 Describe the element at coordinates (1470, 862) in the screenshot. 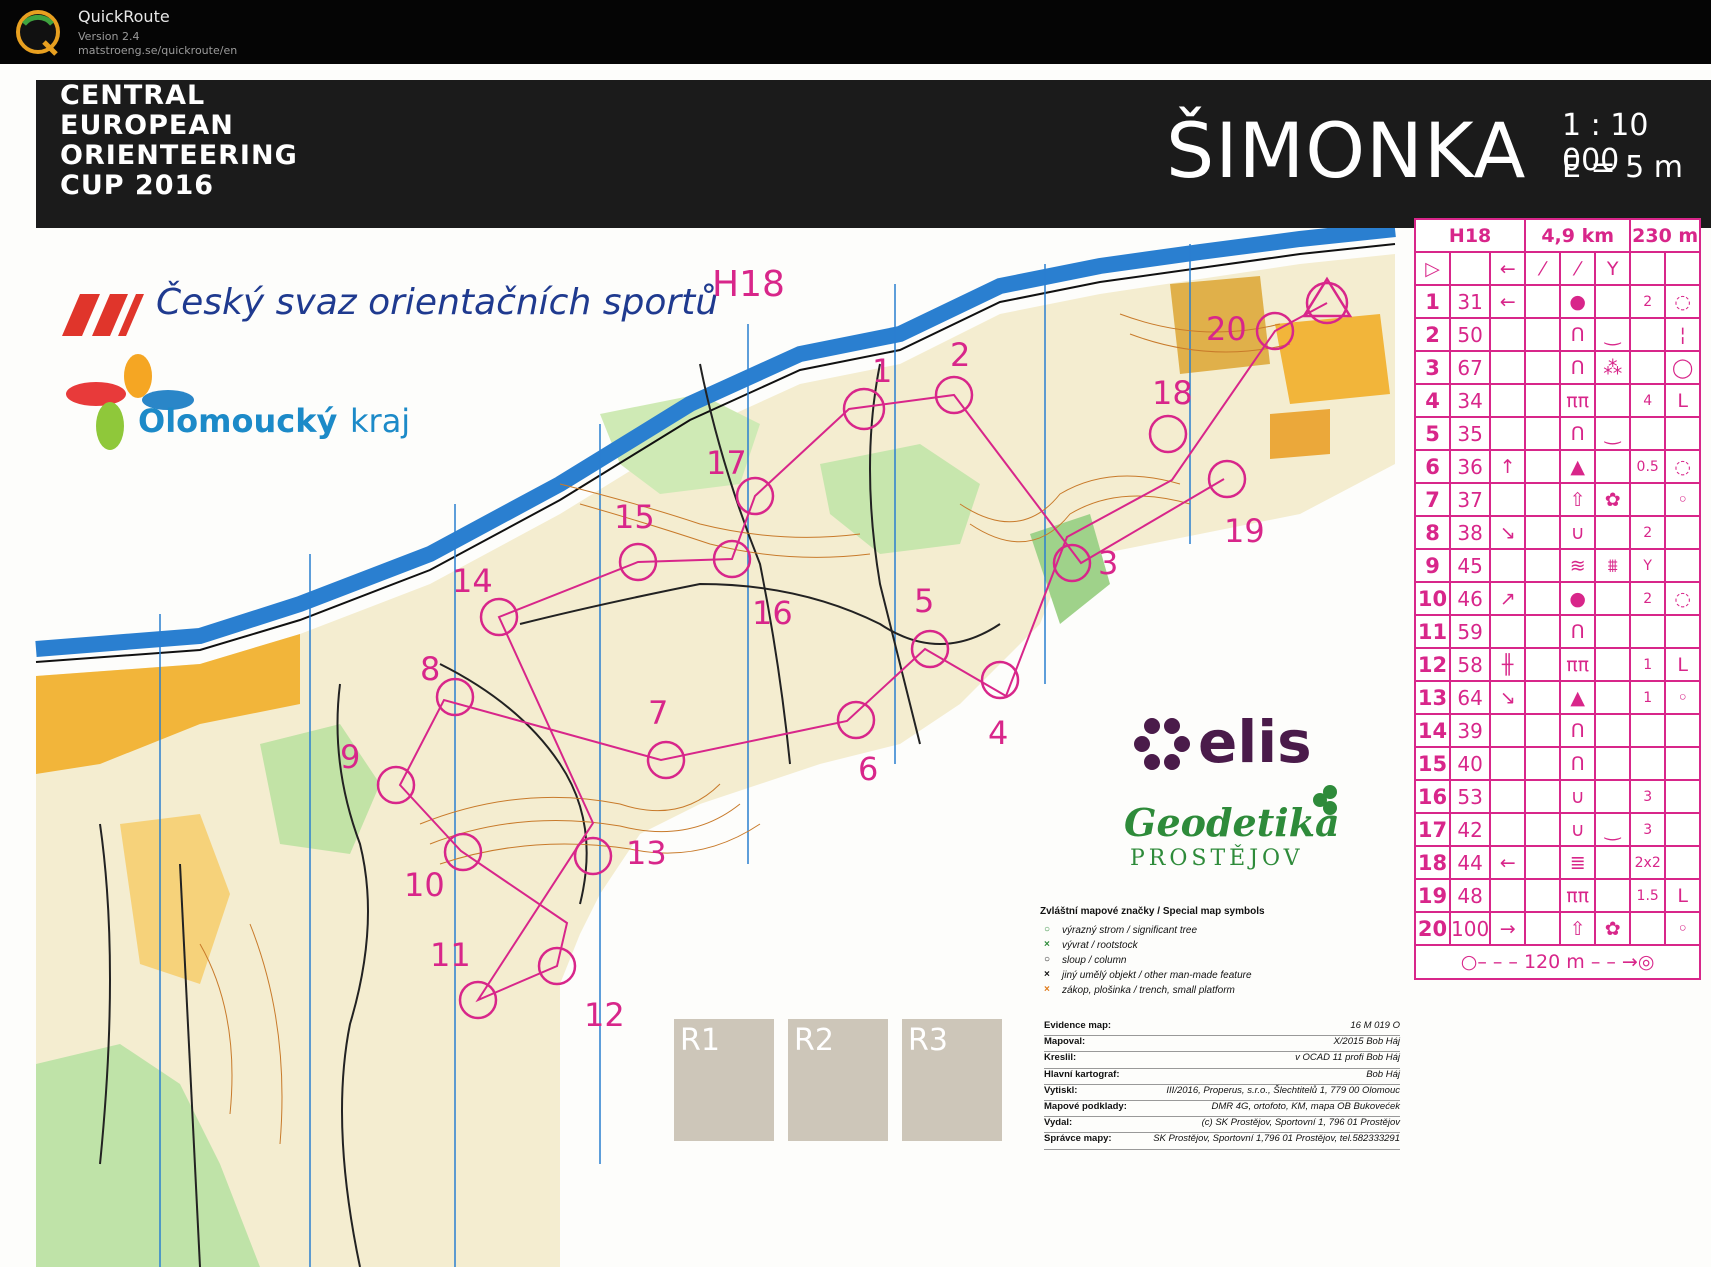

I see `cd-control-code: 44` at that location.